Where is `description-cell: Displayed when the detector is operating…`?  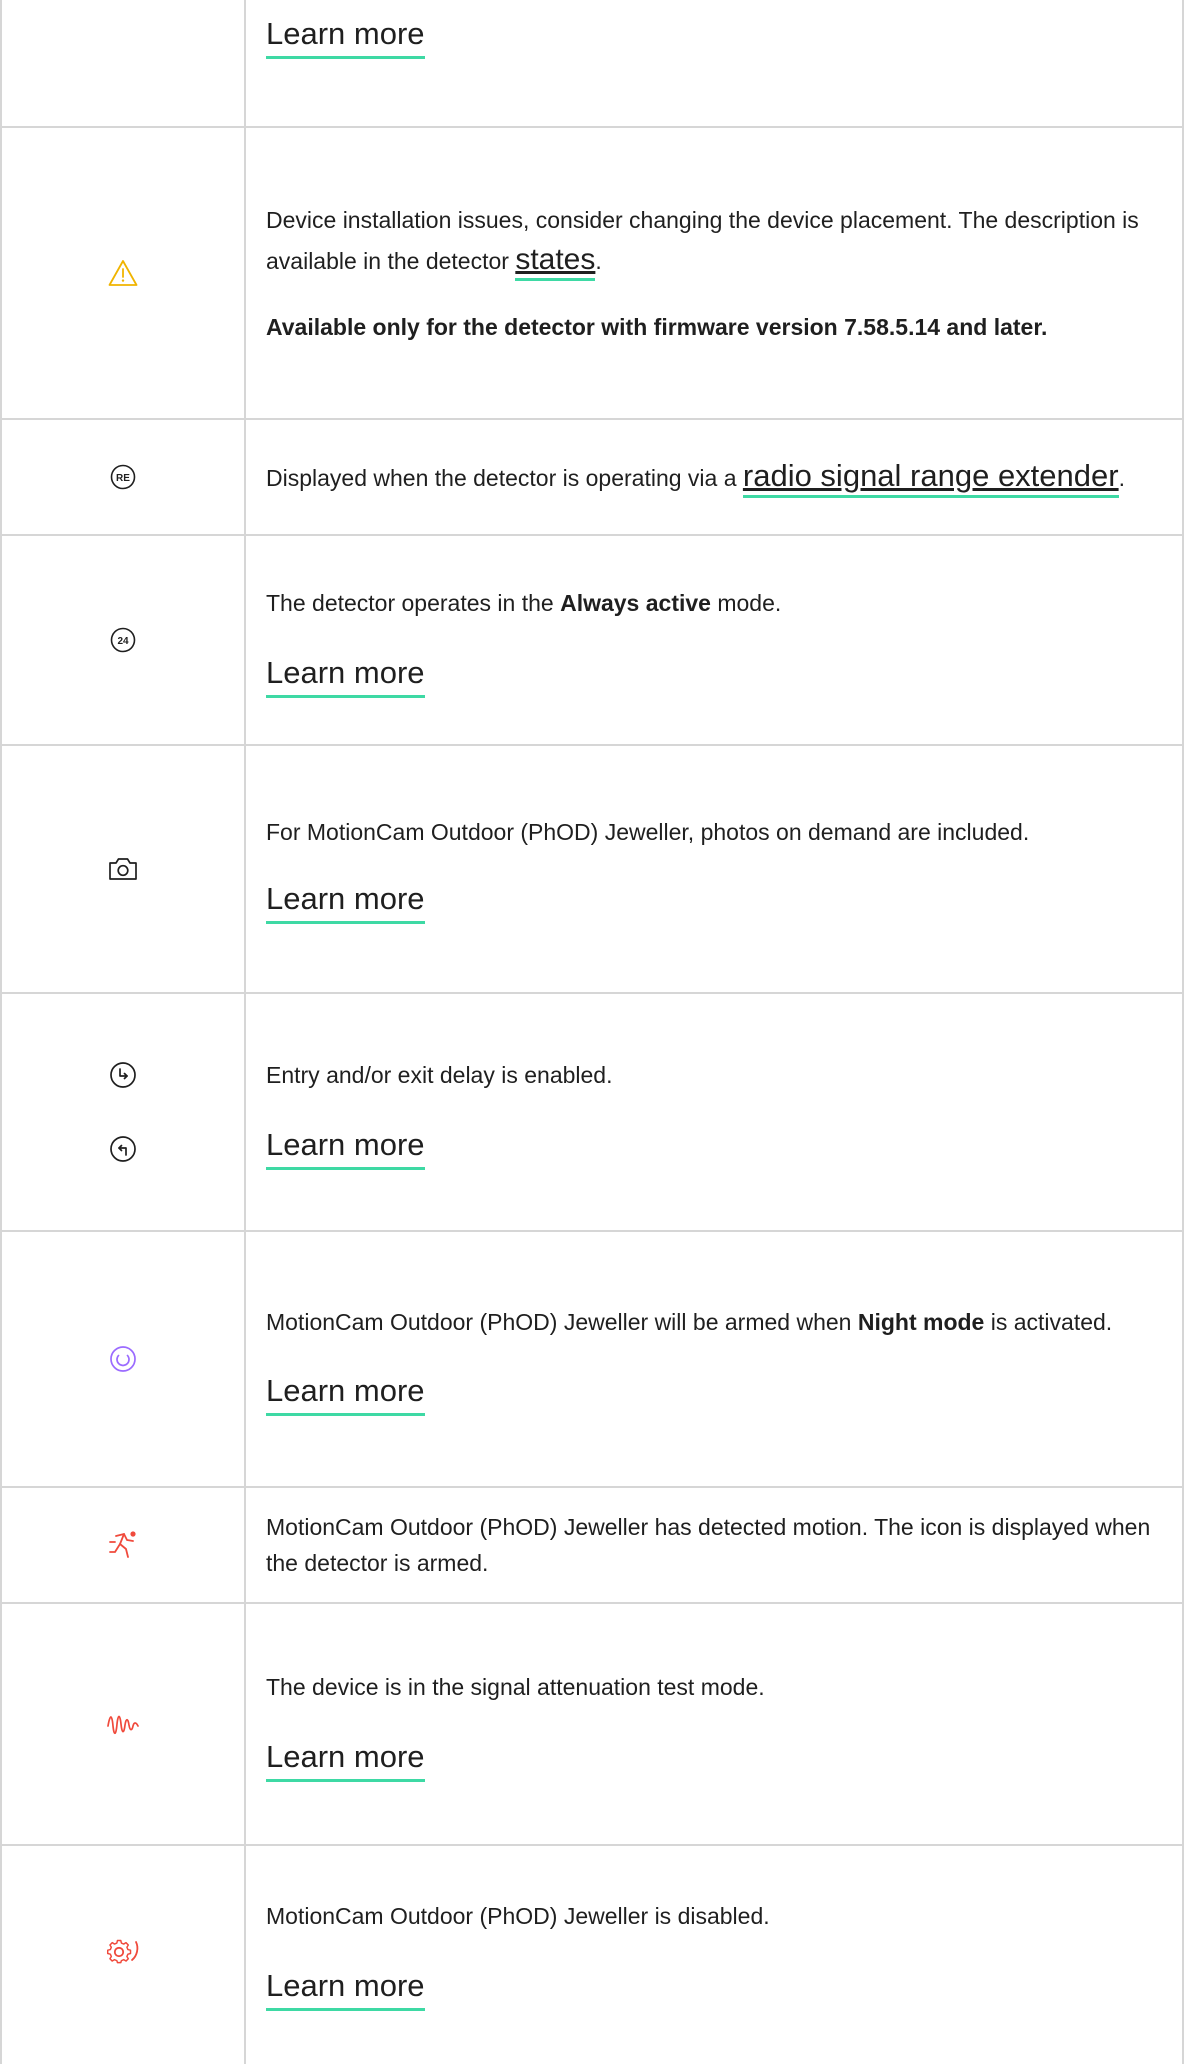
description-cell: Displayed when the detector is operating… is located at coordinates (711, 477).